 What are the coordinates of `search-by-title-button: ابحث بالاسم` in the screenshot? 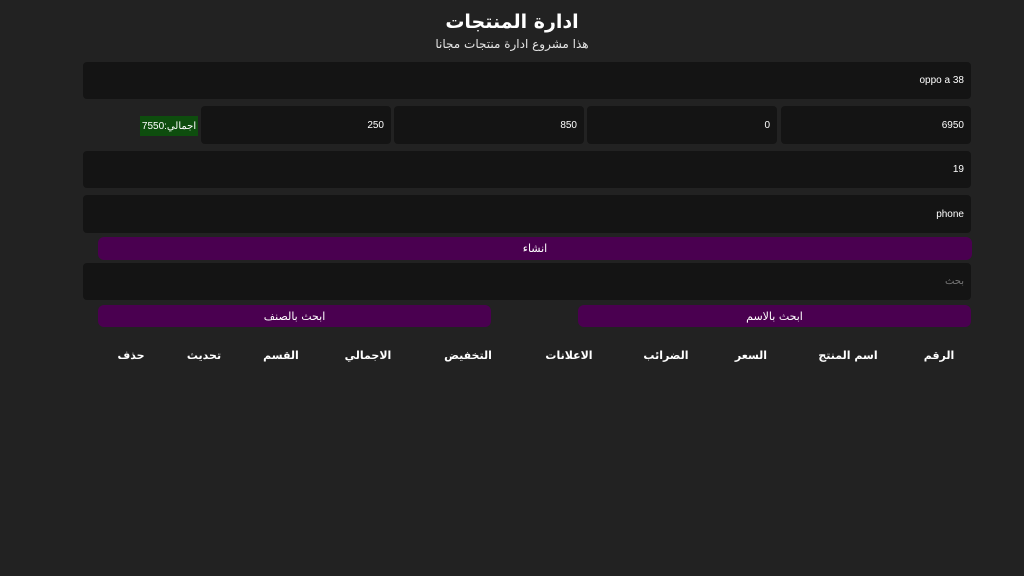 It's located at (774, 316).